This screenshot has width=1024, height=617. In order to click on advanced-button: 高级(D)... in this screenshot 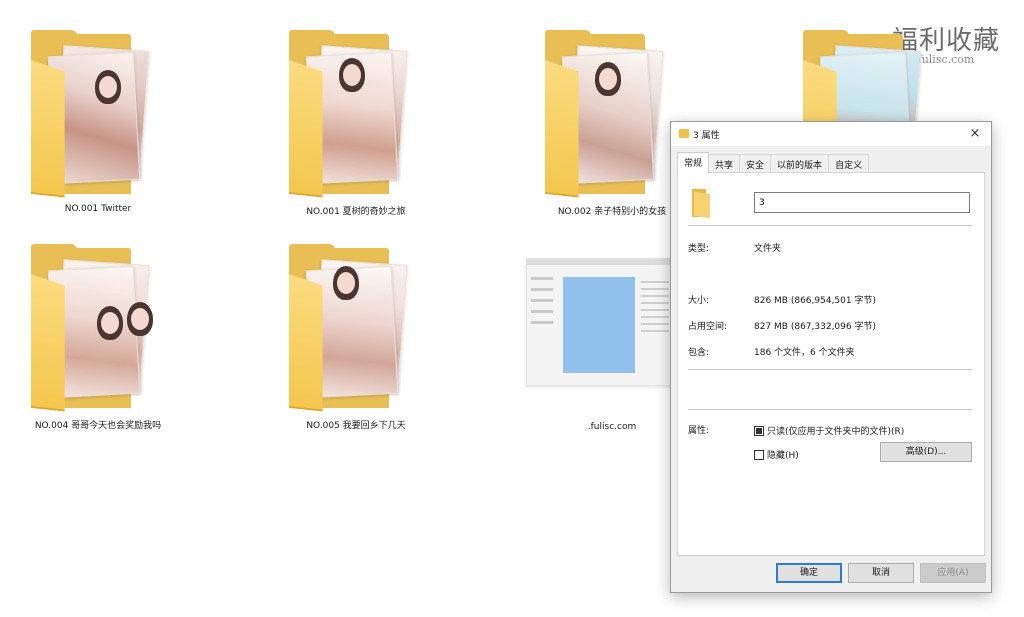, I will do `click(926, 452)`.